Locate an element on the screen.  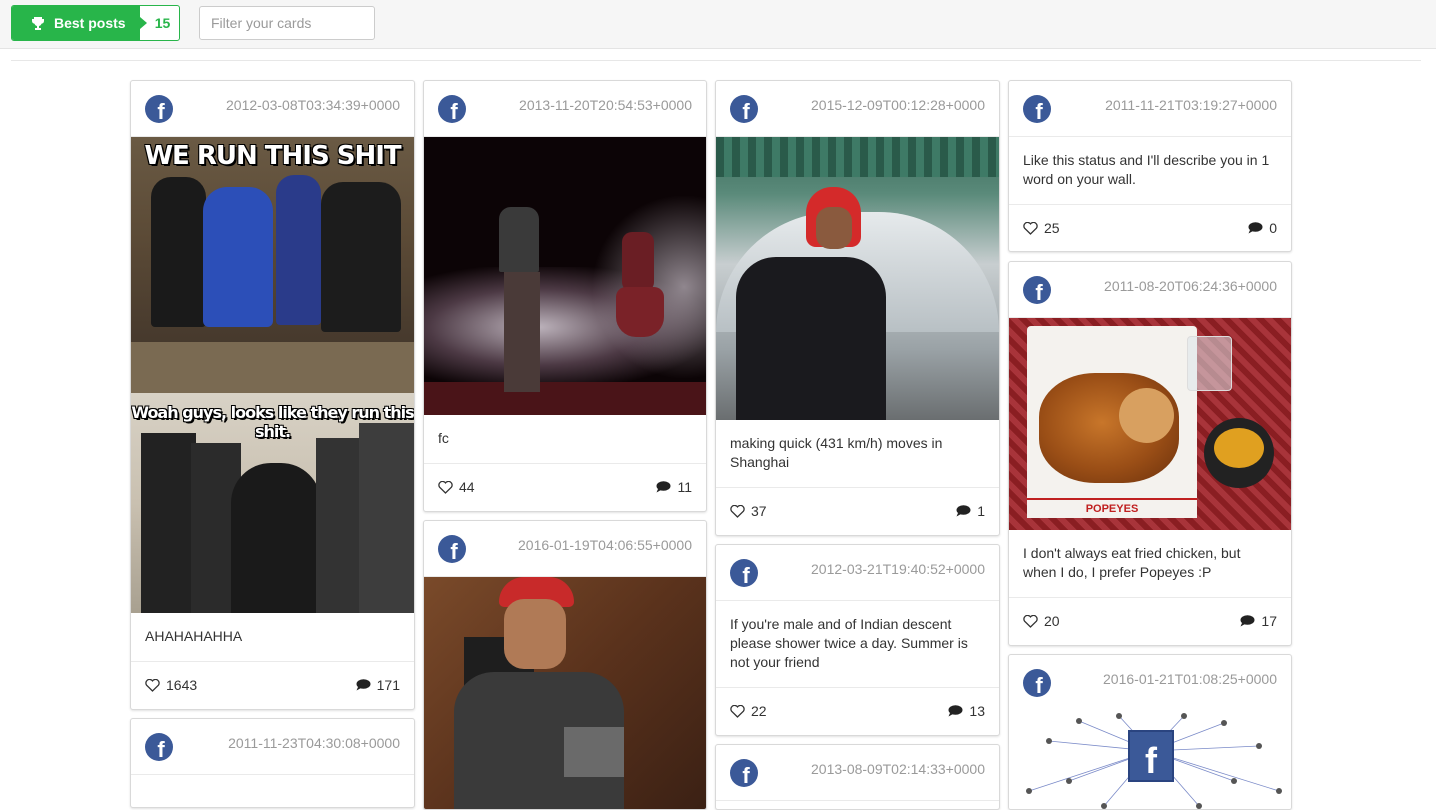
post-date: 2016-01-21T01:08:25+0000 is located at coordinates (1190, 679).